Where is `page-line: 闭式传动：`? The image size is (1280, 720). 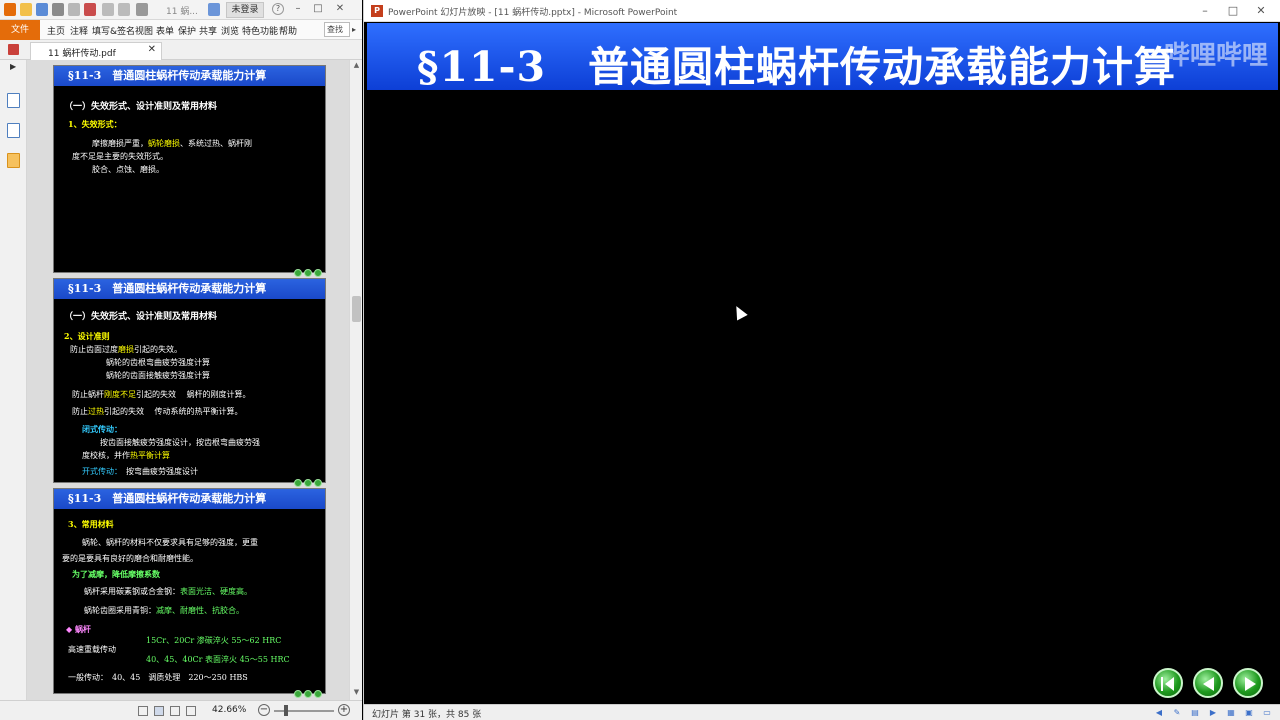
page-line: 闭式传动： is located at coordinates (102, 429).